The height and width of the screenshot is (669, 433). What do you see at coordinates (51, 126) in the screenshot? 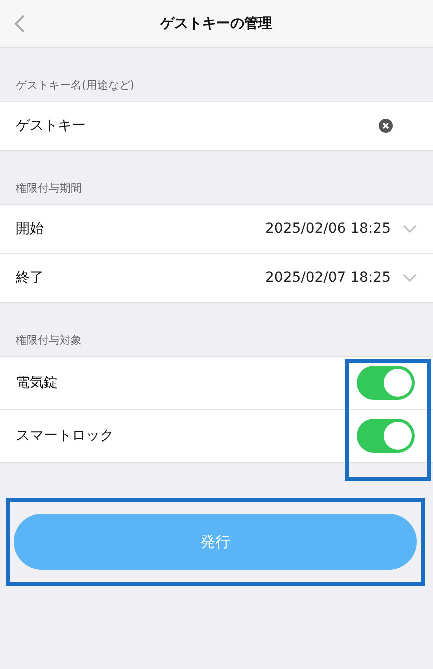
I see `field-value: ゲストキー` at bounding box center [51, 126].